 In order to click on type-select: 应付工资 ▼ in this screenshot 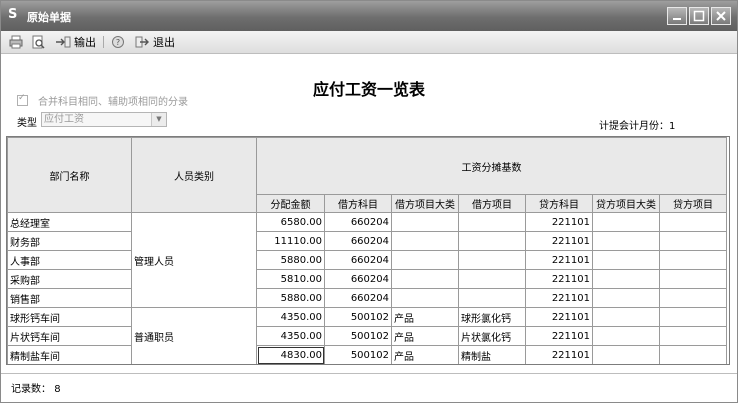, I will do `click(104, 119)`.